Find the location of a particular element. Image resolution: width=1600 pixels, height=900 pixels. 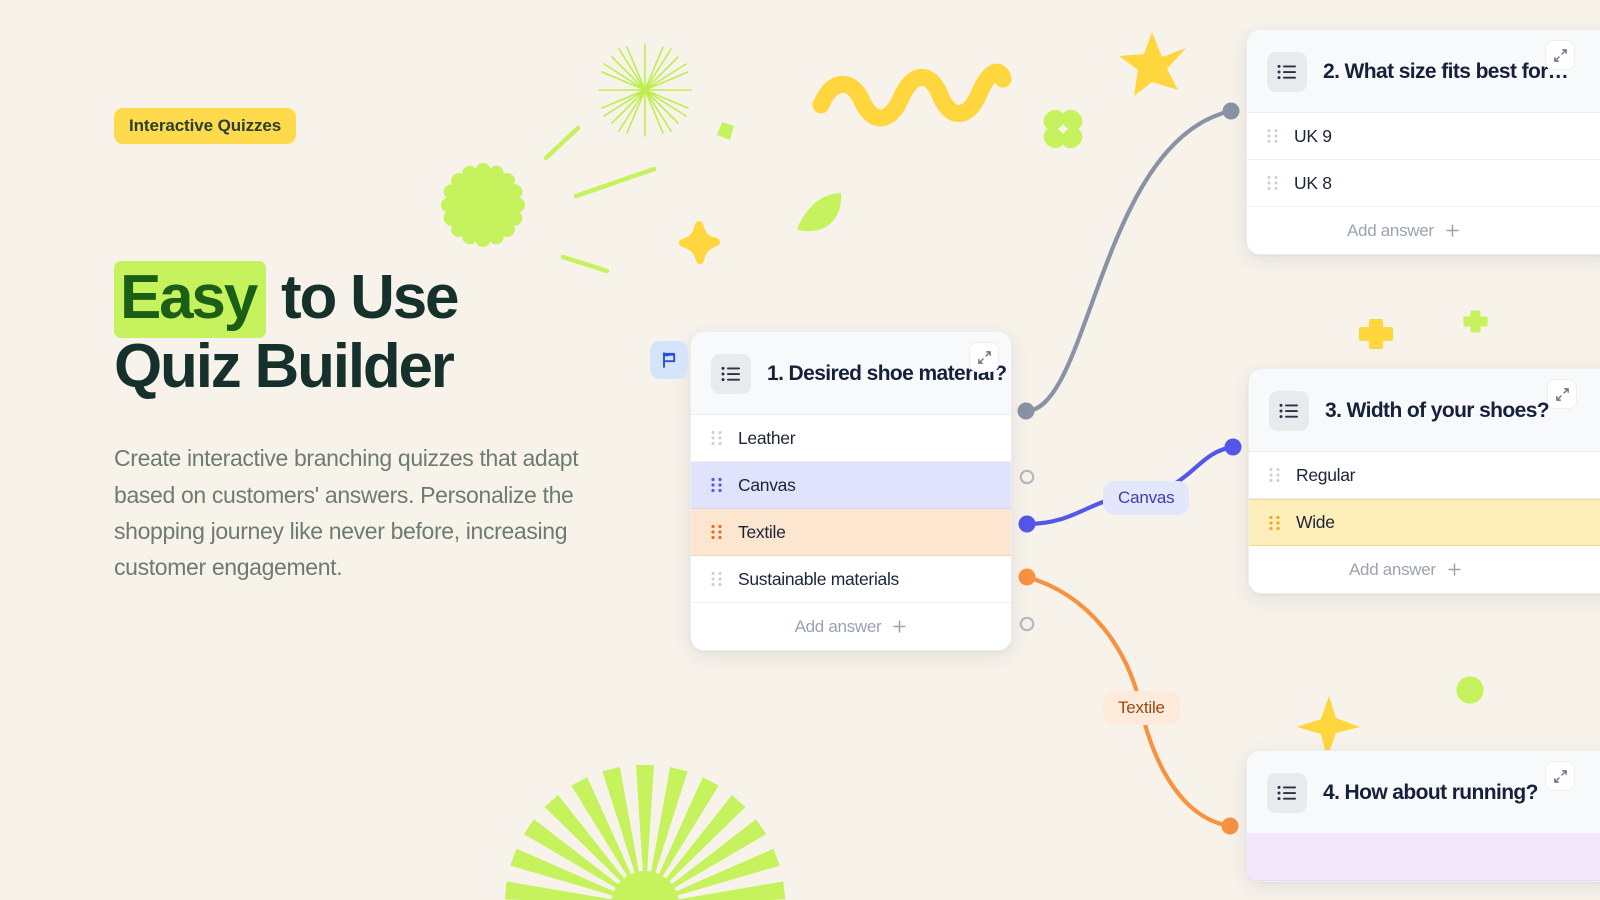

answer-row: UK 8 is located at coordinates (1423, 183).